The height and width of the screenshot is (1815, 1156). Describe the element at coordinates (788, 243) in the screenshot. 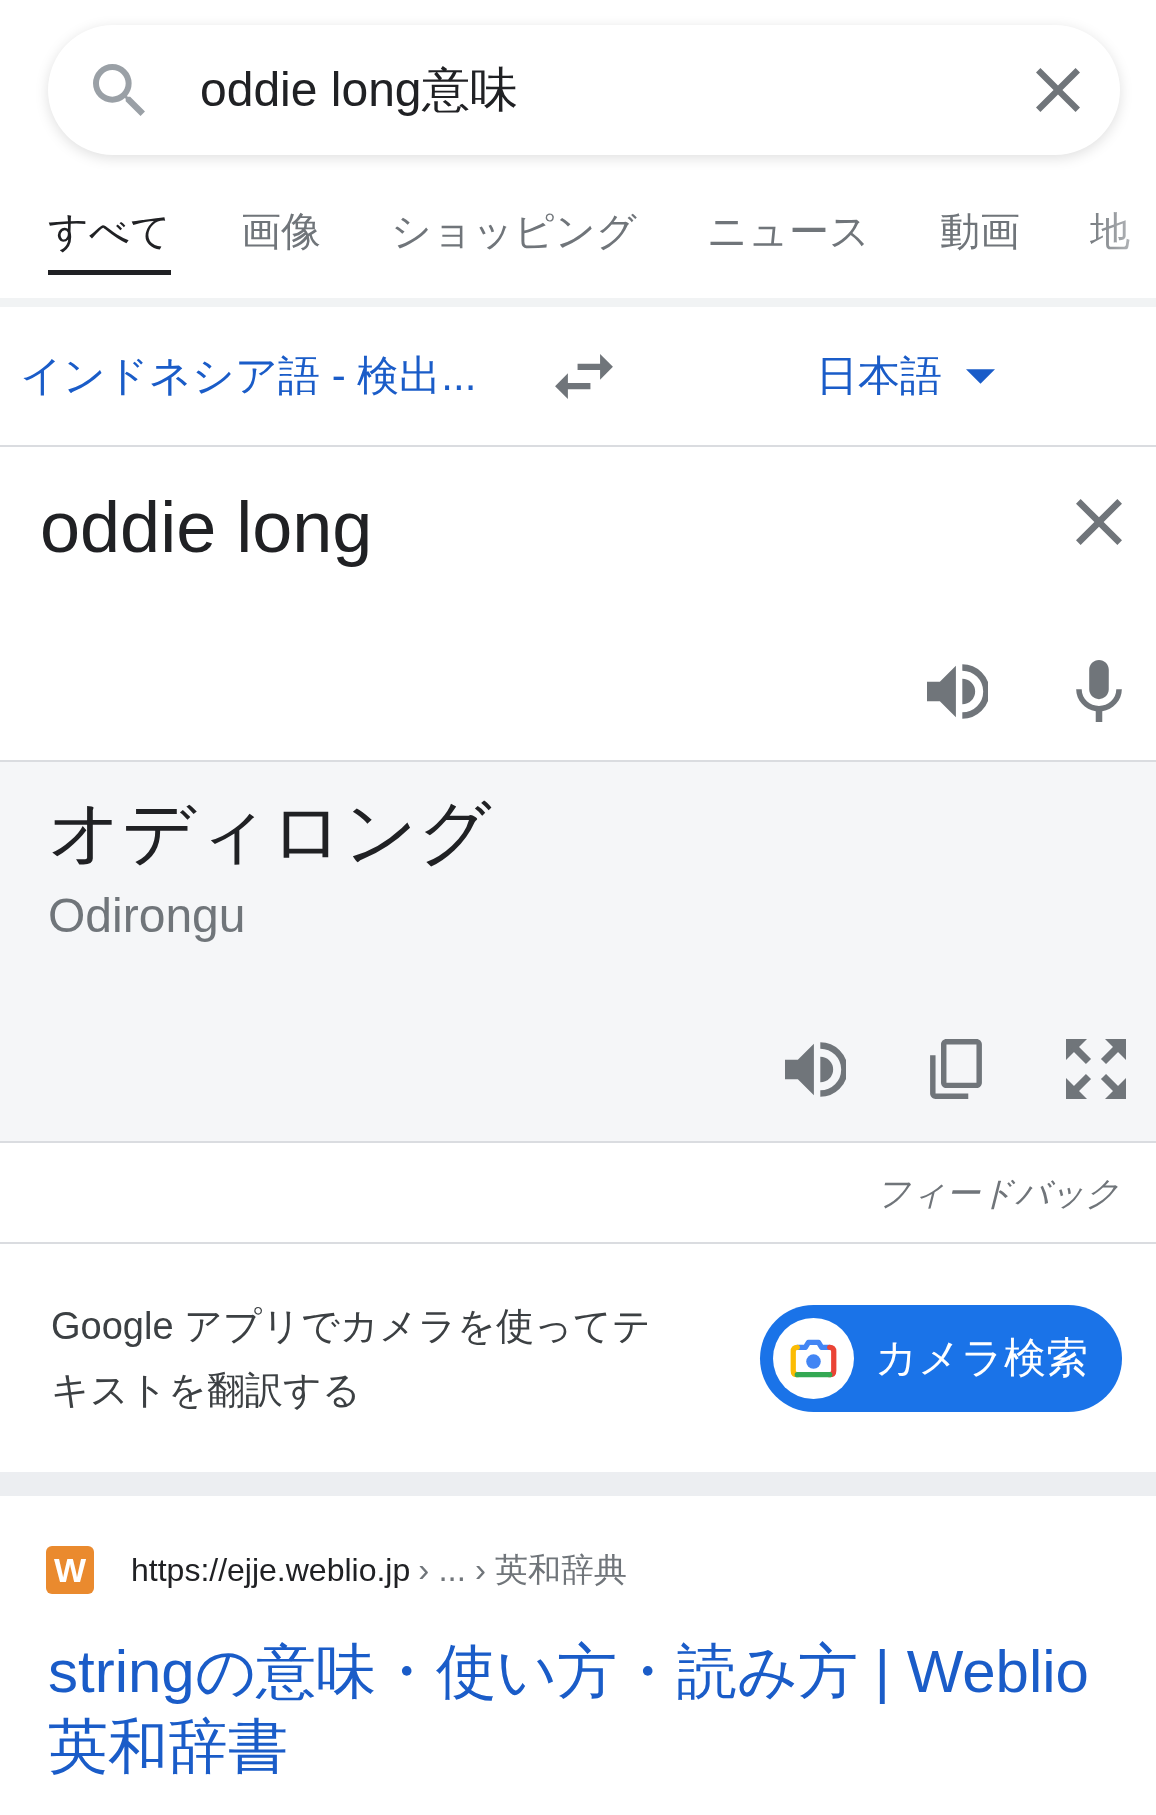

I see `tab: ニュース` at that location.